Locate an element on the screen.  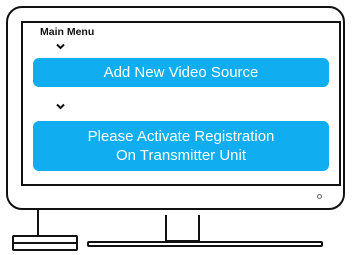
add-new-video-source-button: Add New Video Source is located at coordinates (181, 72).